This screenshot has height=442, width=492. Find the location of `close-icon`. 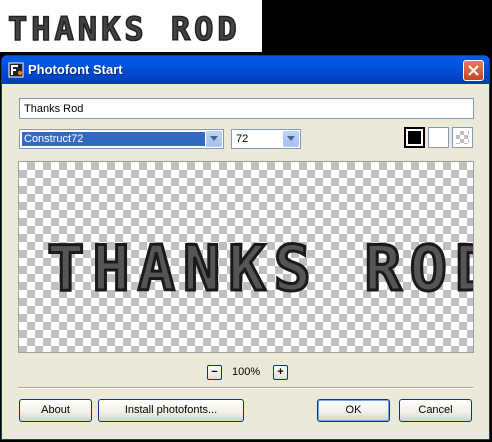

close-icon is located at coordinates (473, 70).